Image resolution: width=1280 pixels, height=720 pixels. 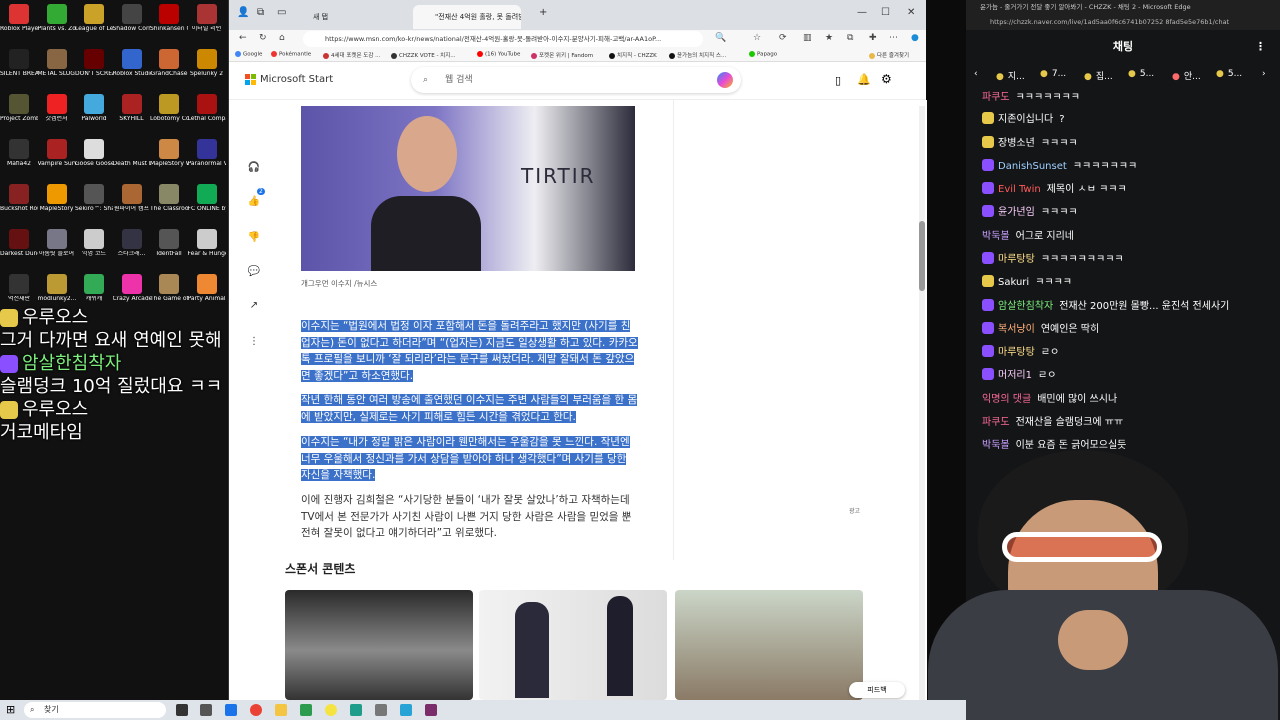 I want to click on desktop-icon: MapleStory Worlds, so click(x=169, y=159).